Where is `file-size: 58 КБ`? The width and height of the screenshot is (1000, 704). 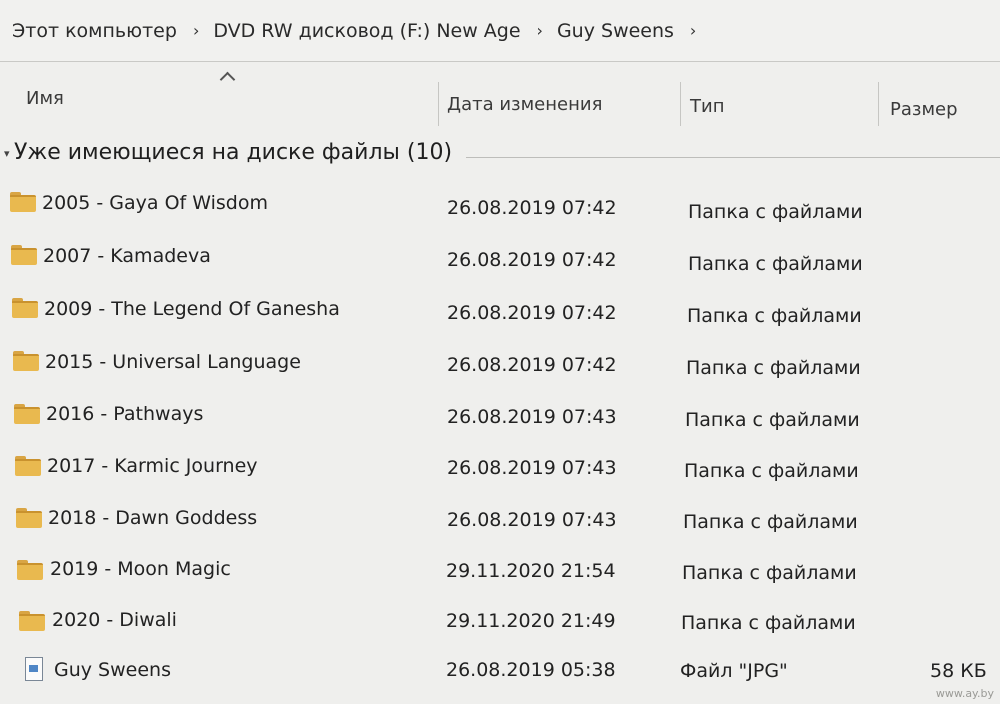
file-size: 58 КБ is located at coordinates (958, 671).